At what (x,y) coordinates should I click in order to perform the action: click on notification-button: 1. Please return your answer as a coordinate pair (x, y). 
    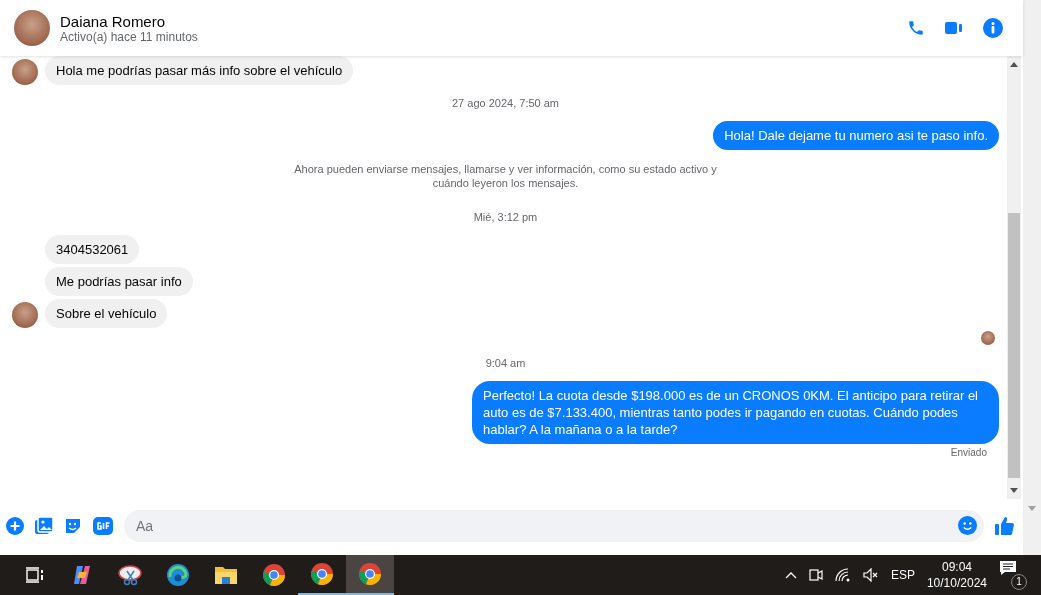
    Looking at the image, I should click on (1013, 575).